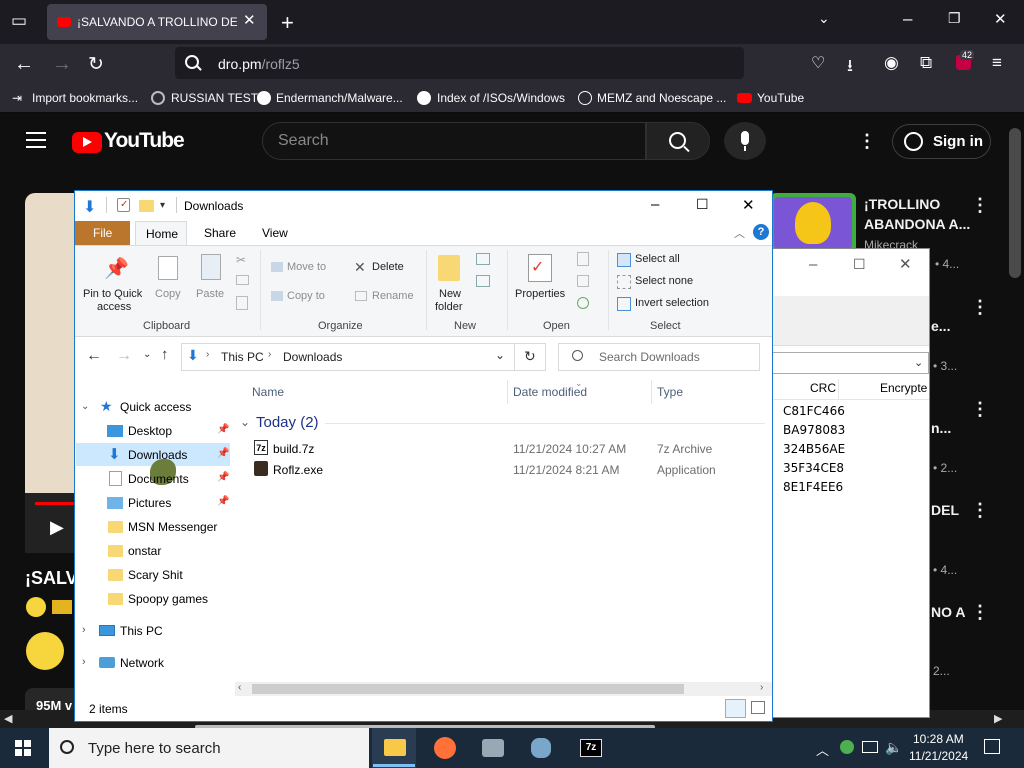 The width and height of the screenshot is (1024, 768). Describe the element at coordinates (1015, 203) in the screenshot. I see `page-scrollbar-thumb` at that location.